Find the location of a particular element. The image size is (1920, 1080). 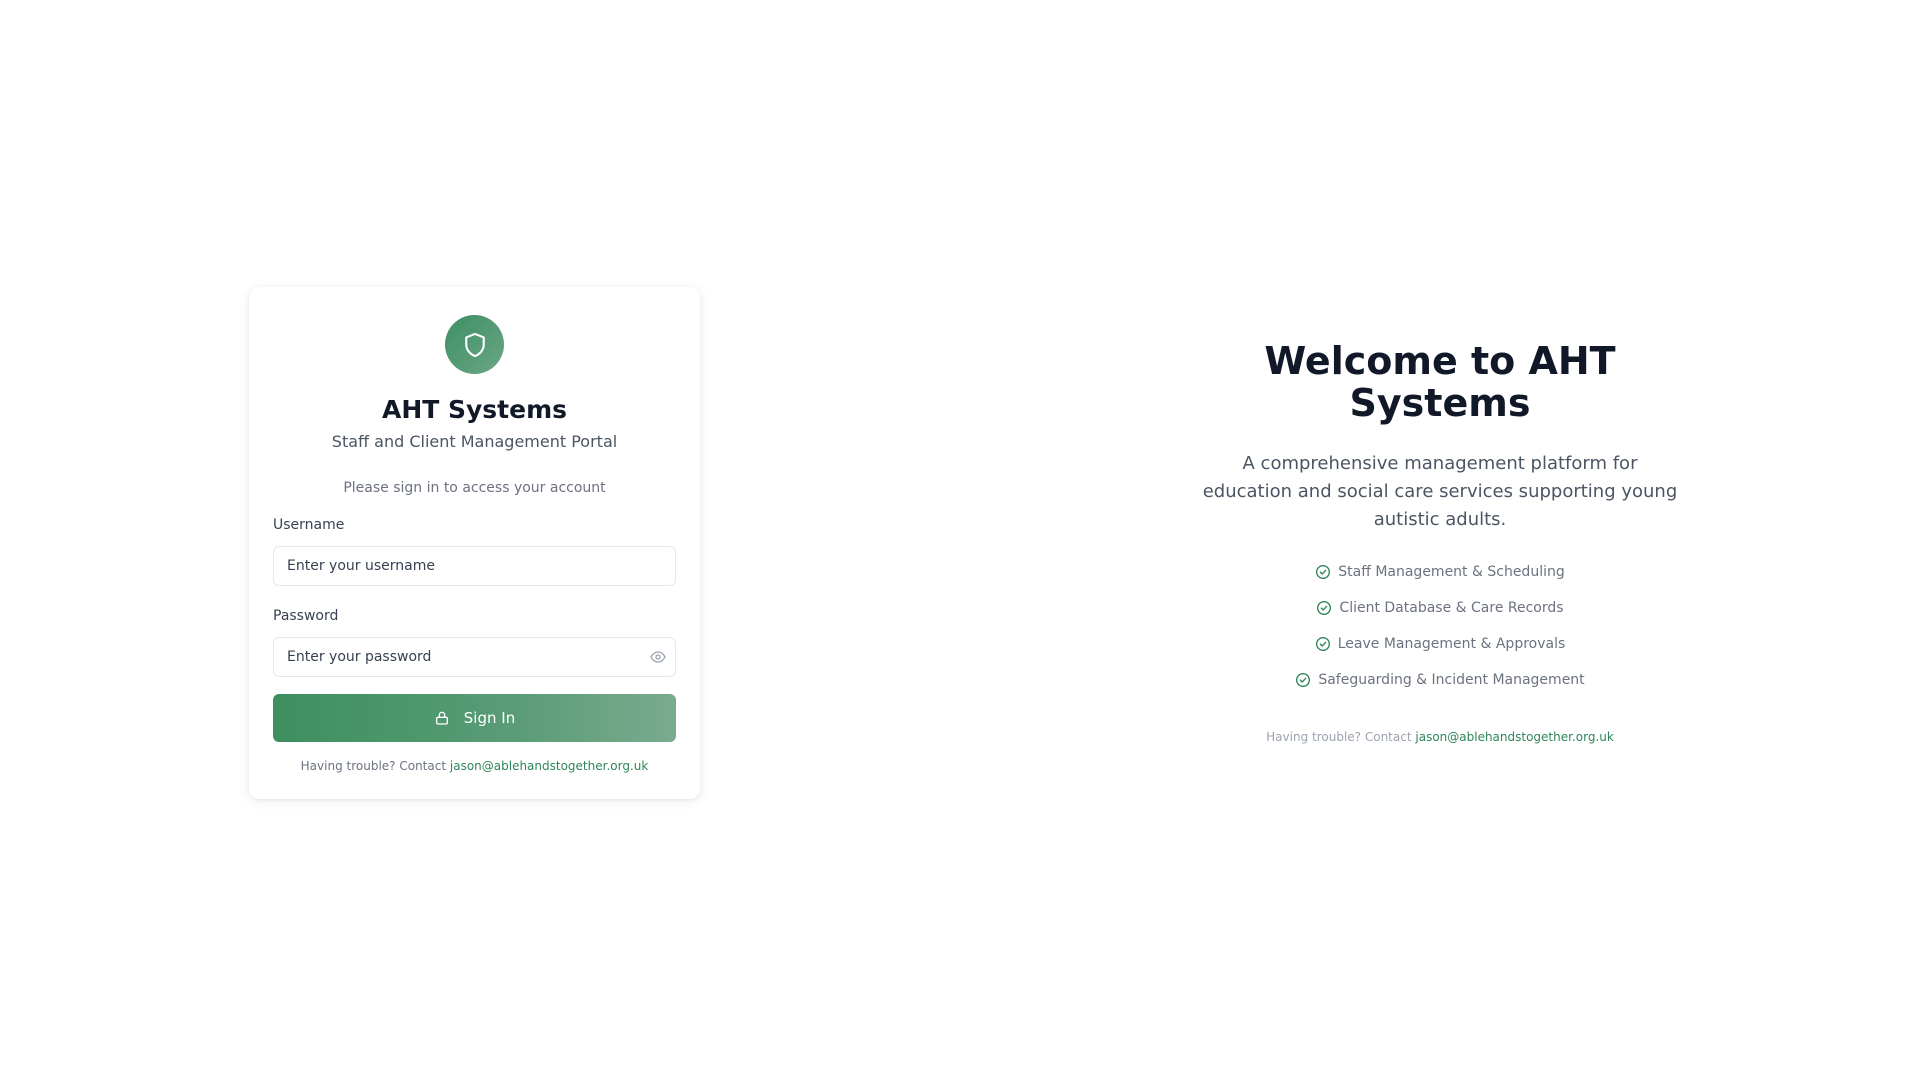

feature-label: Safeguarding & Incident Management is located at coordinates (1451, 680).